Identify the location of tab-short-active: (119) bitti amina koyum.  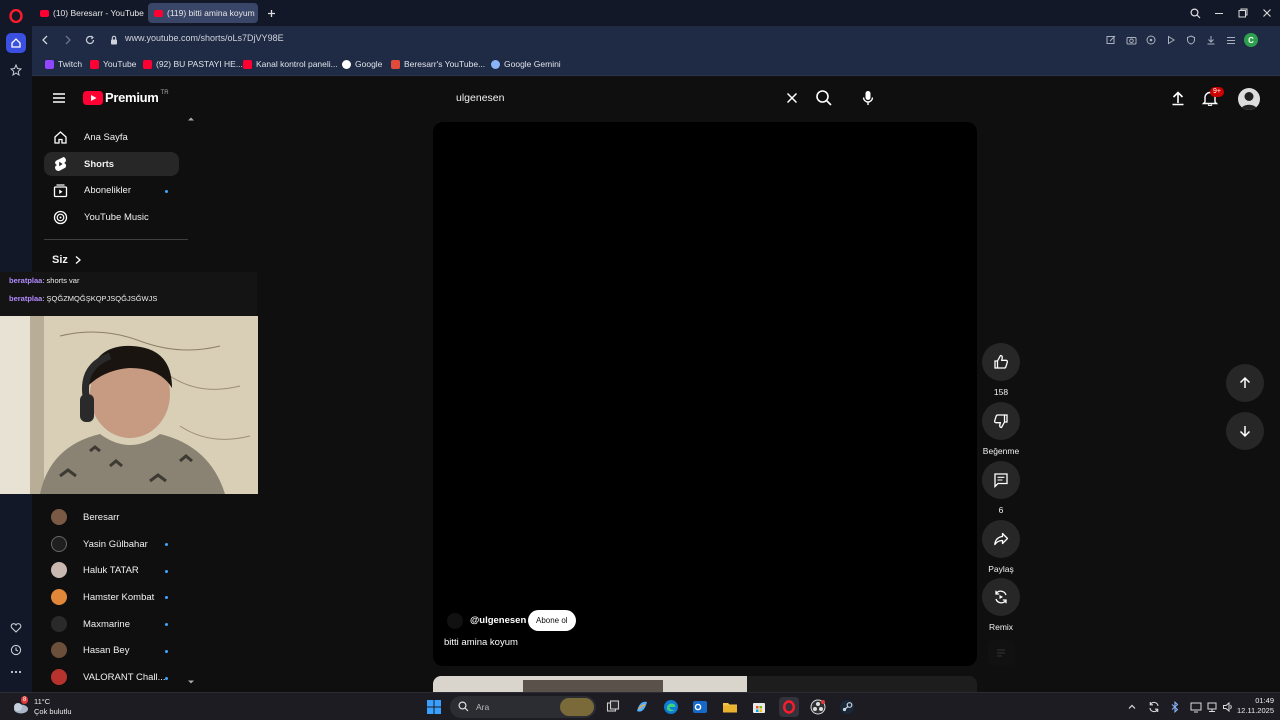
(203, 13).